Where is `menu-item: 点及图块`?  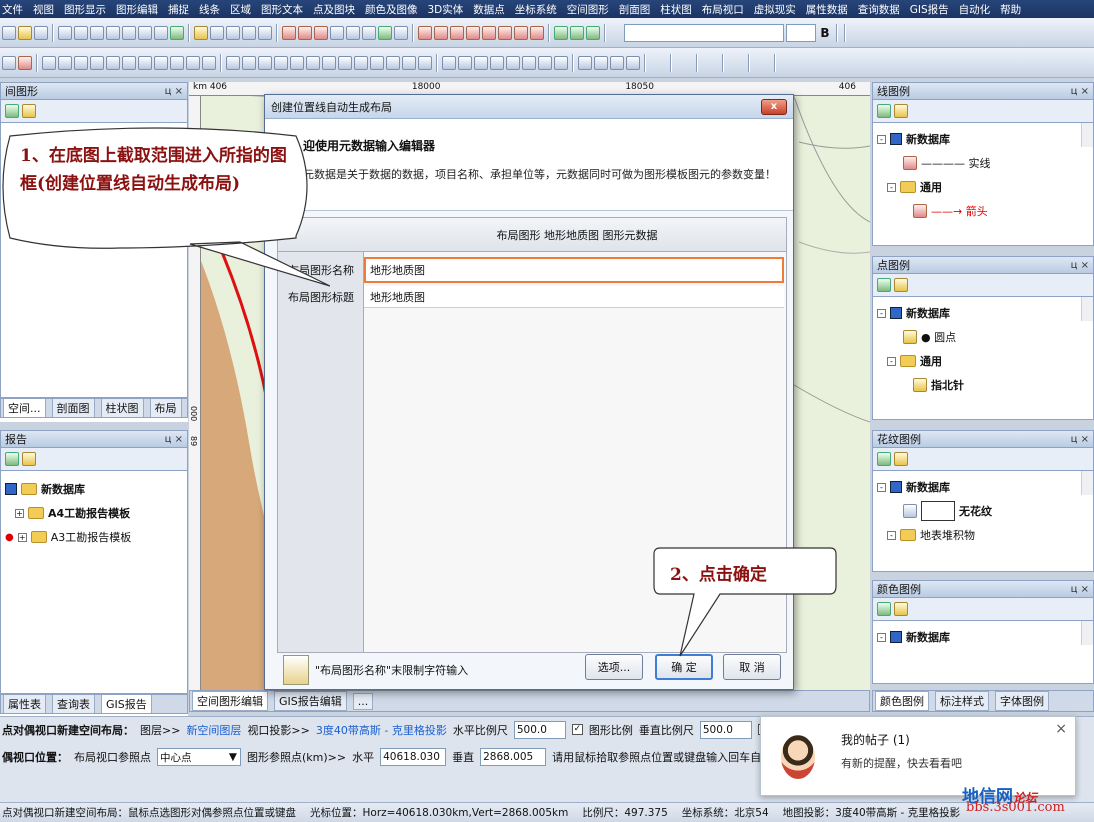 menu-item: 点及图块 is located at coordinates (334, 9).